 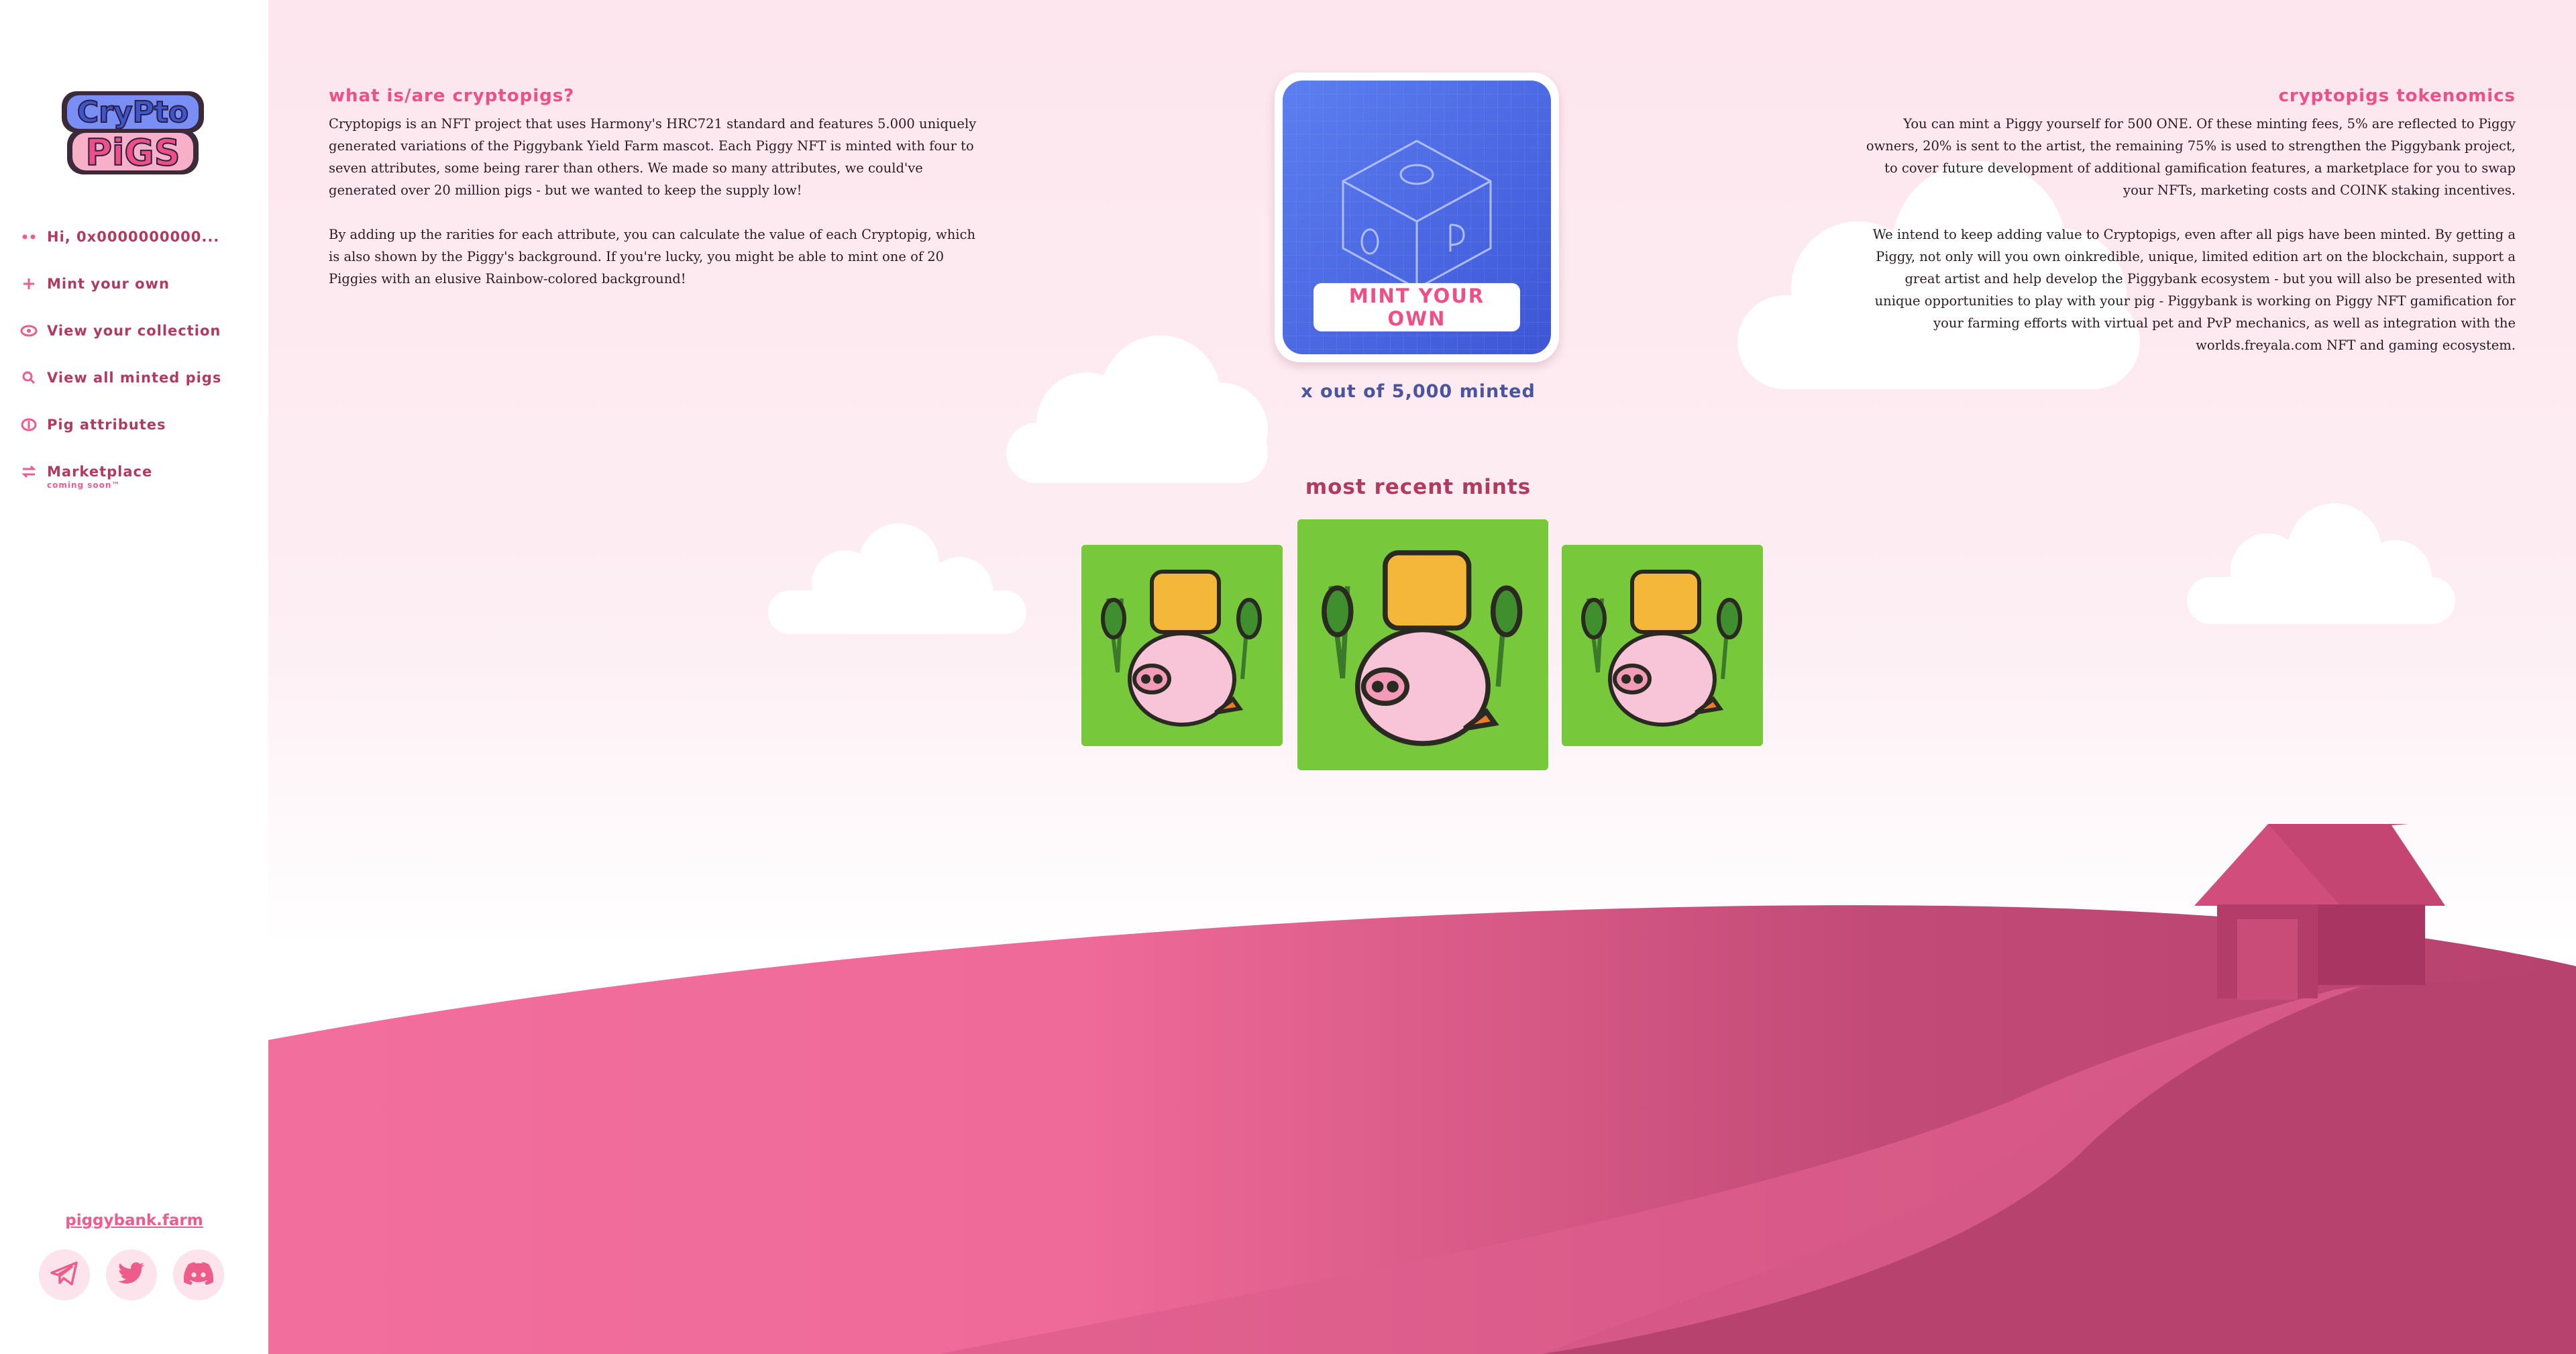 I want to click on nav-marketplace: Marketplace coming soon™, so click(x=139, y=486).